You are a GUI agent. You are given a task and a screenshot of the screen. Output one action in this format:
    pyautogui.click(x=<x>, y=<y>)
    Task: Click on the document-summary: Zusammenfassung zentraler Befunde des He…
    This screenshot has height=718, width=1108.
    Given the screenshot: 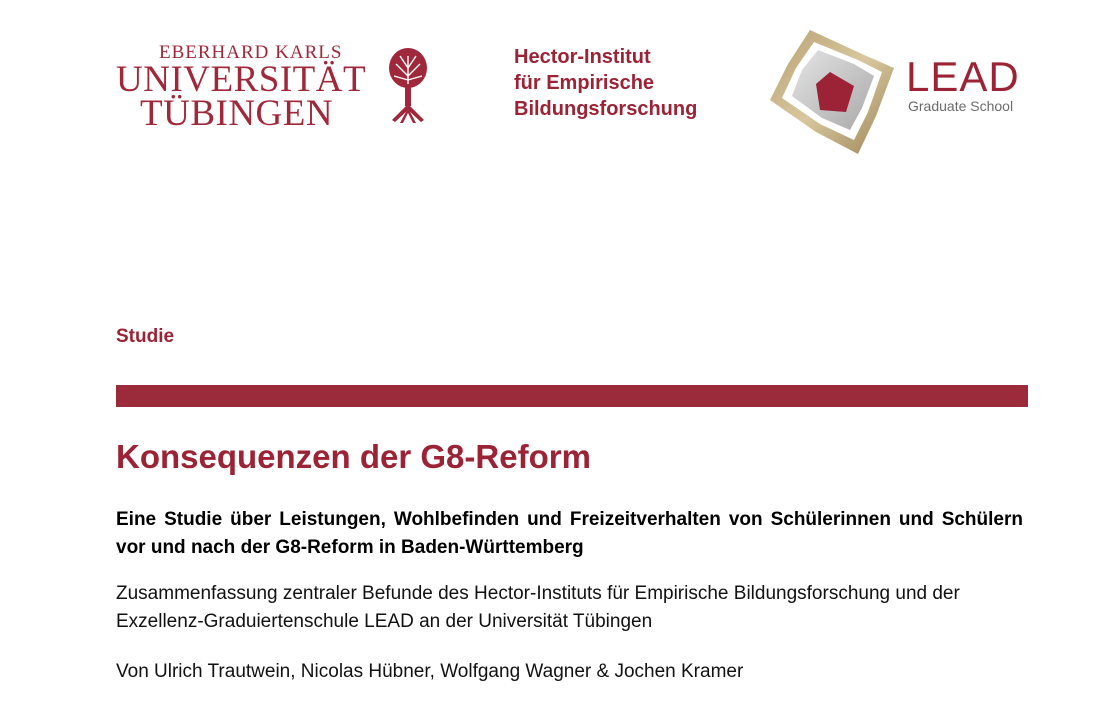 What is the action you would take?
    pyautogui.click(x=538, y=607)
    